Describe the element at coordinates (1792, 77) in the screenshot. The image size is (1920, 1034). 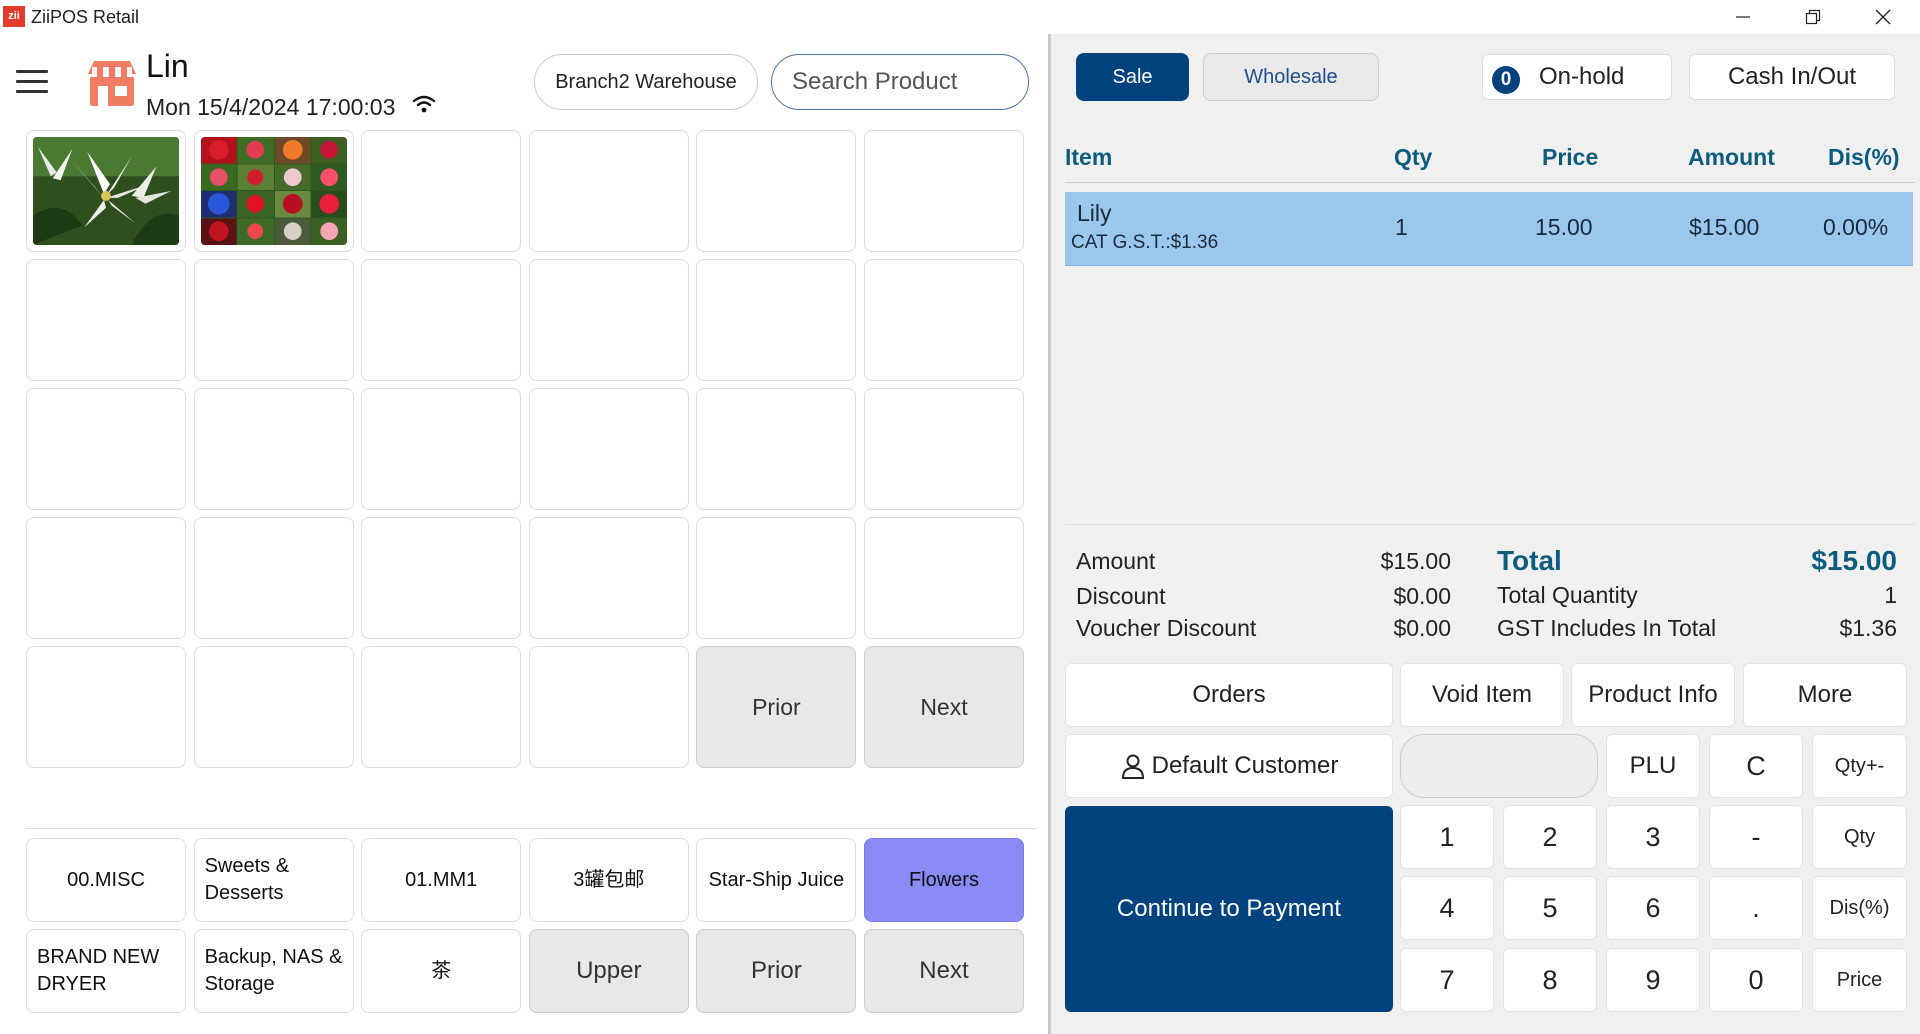
I see `cash-in-out-button: Cash In/Out` at that location.